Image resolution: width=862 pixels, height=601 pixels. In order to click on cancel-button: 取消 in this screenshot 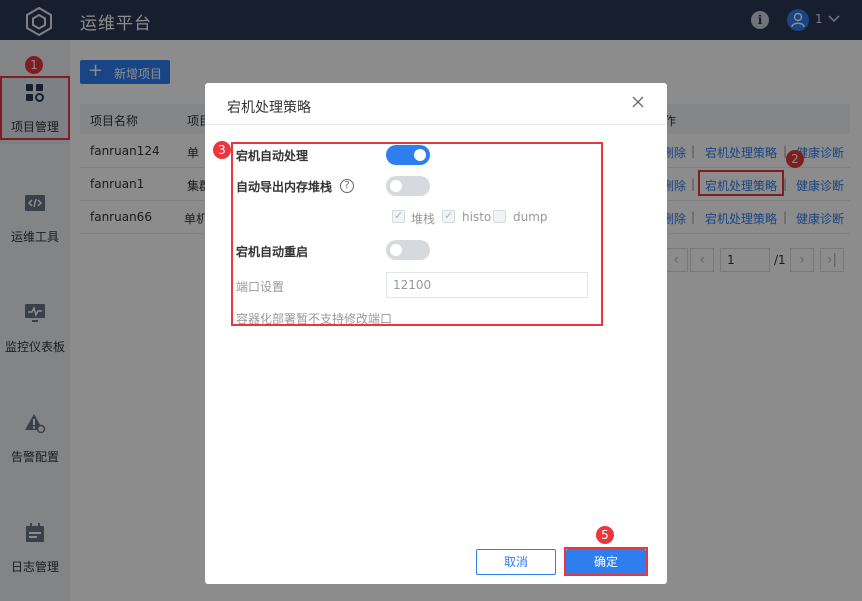, I will do `click(516, 562)`.